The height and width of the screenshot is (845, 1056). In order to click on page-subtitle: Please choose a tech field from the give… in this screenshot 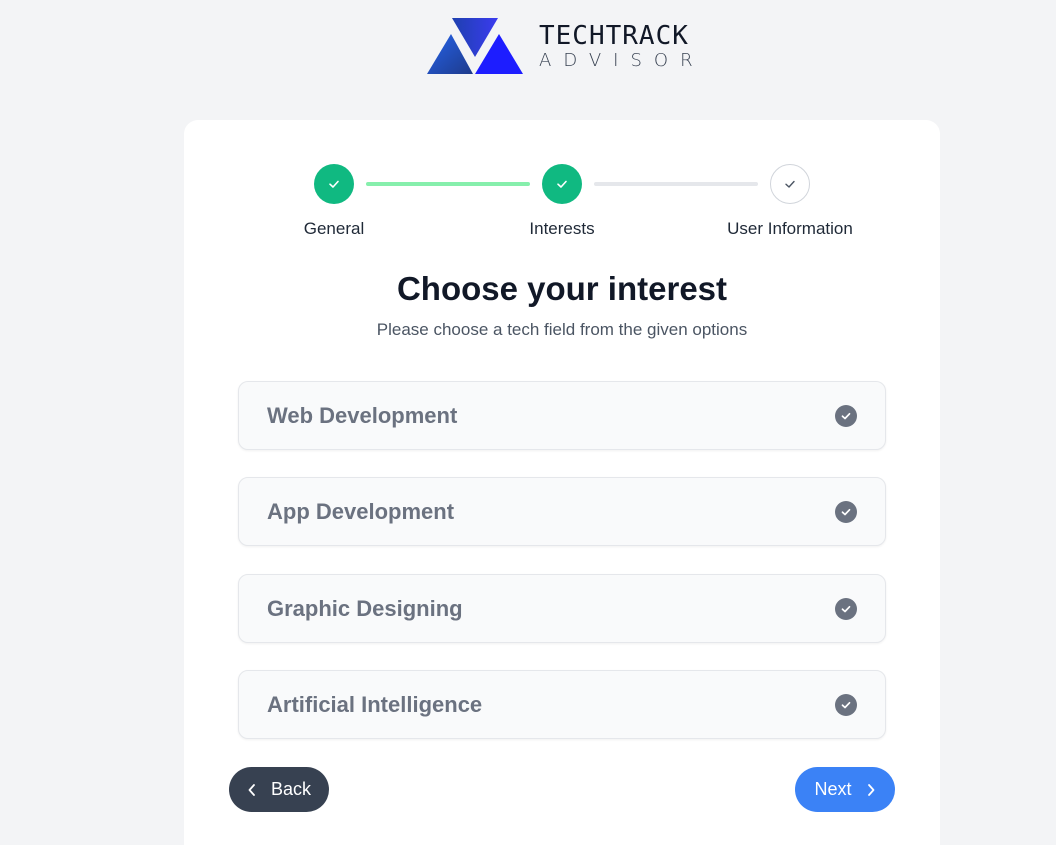, I will do `click(562, 329)`.